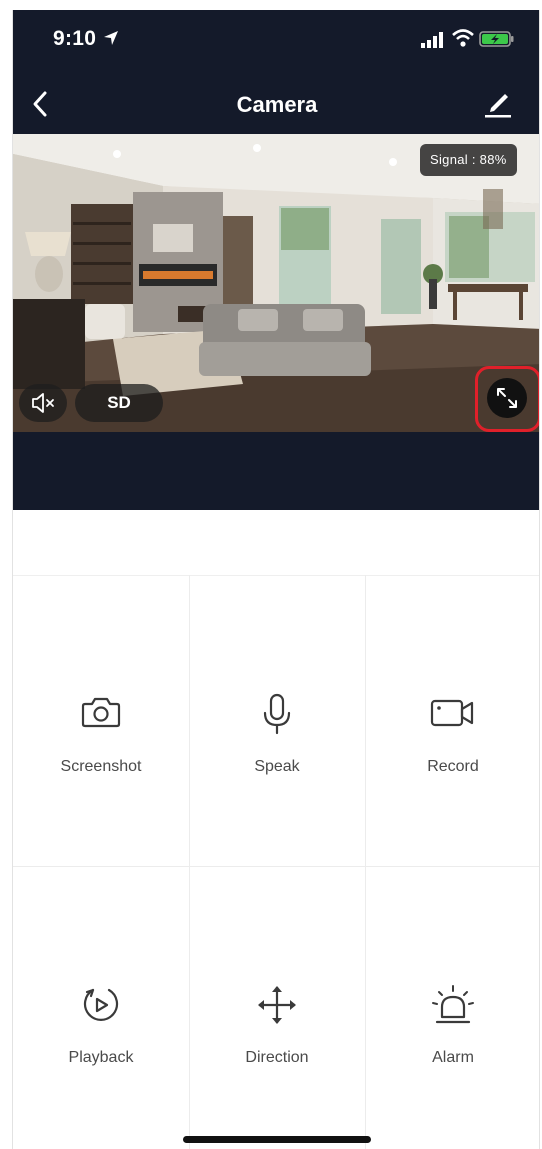 This screenshot has width=542, height=1149. I want to click on move-arrows-icon, so click(277, 1005).